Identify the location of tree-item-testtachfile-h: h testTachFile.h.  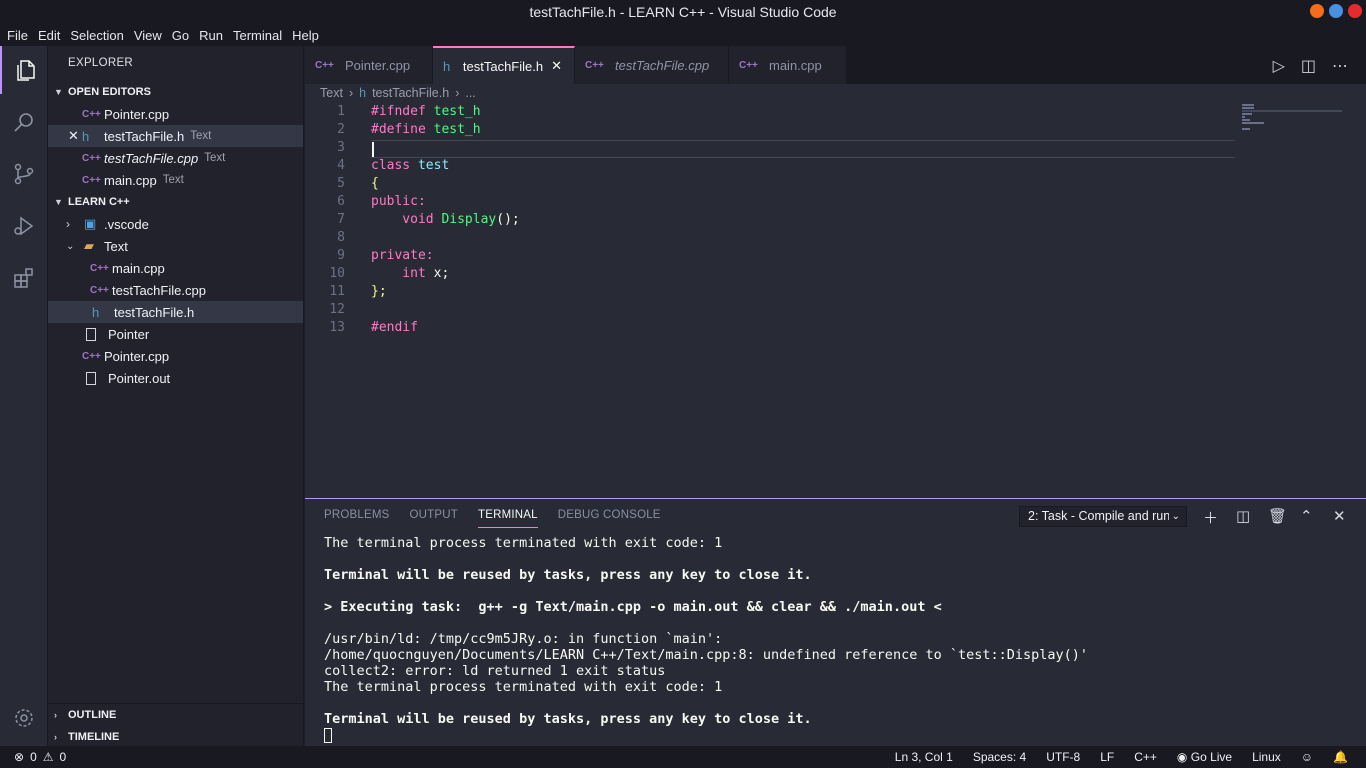
(175, 312).